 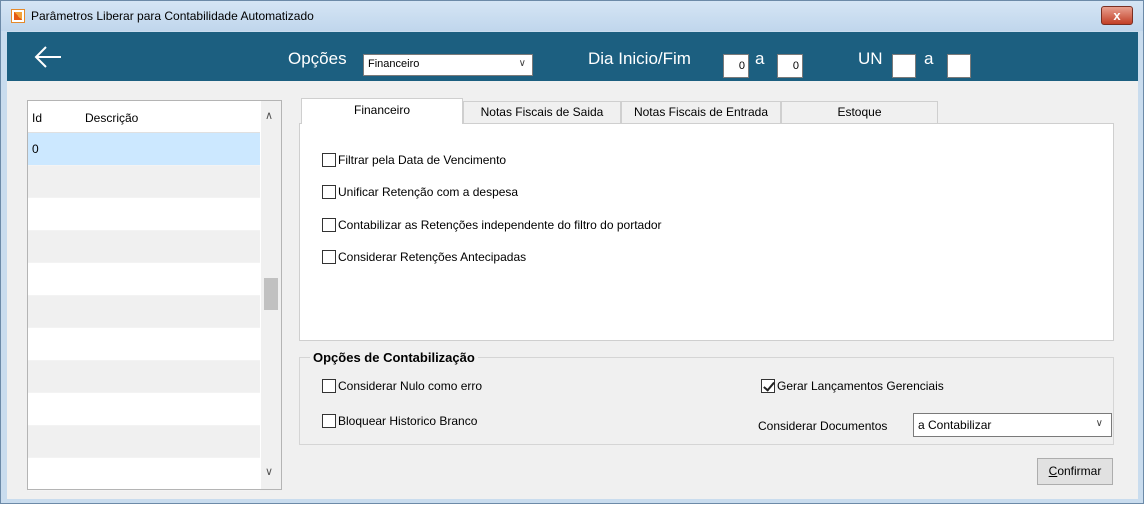 I want to click on option-label: Unificar Retenção com a despesa, so click(x=428, y=192).